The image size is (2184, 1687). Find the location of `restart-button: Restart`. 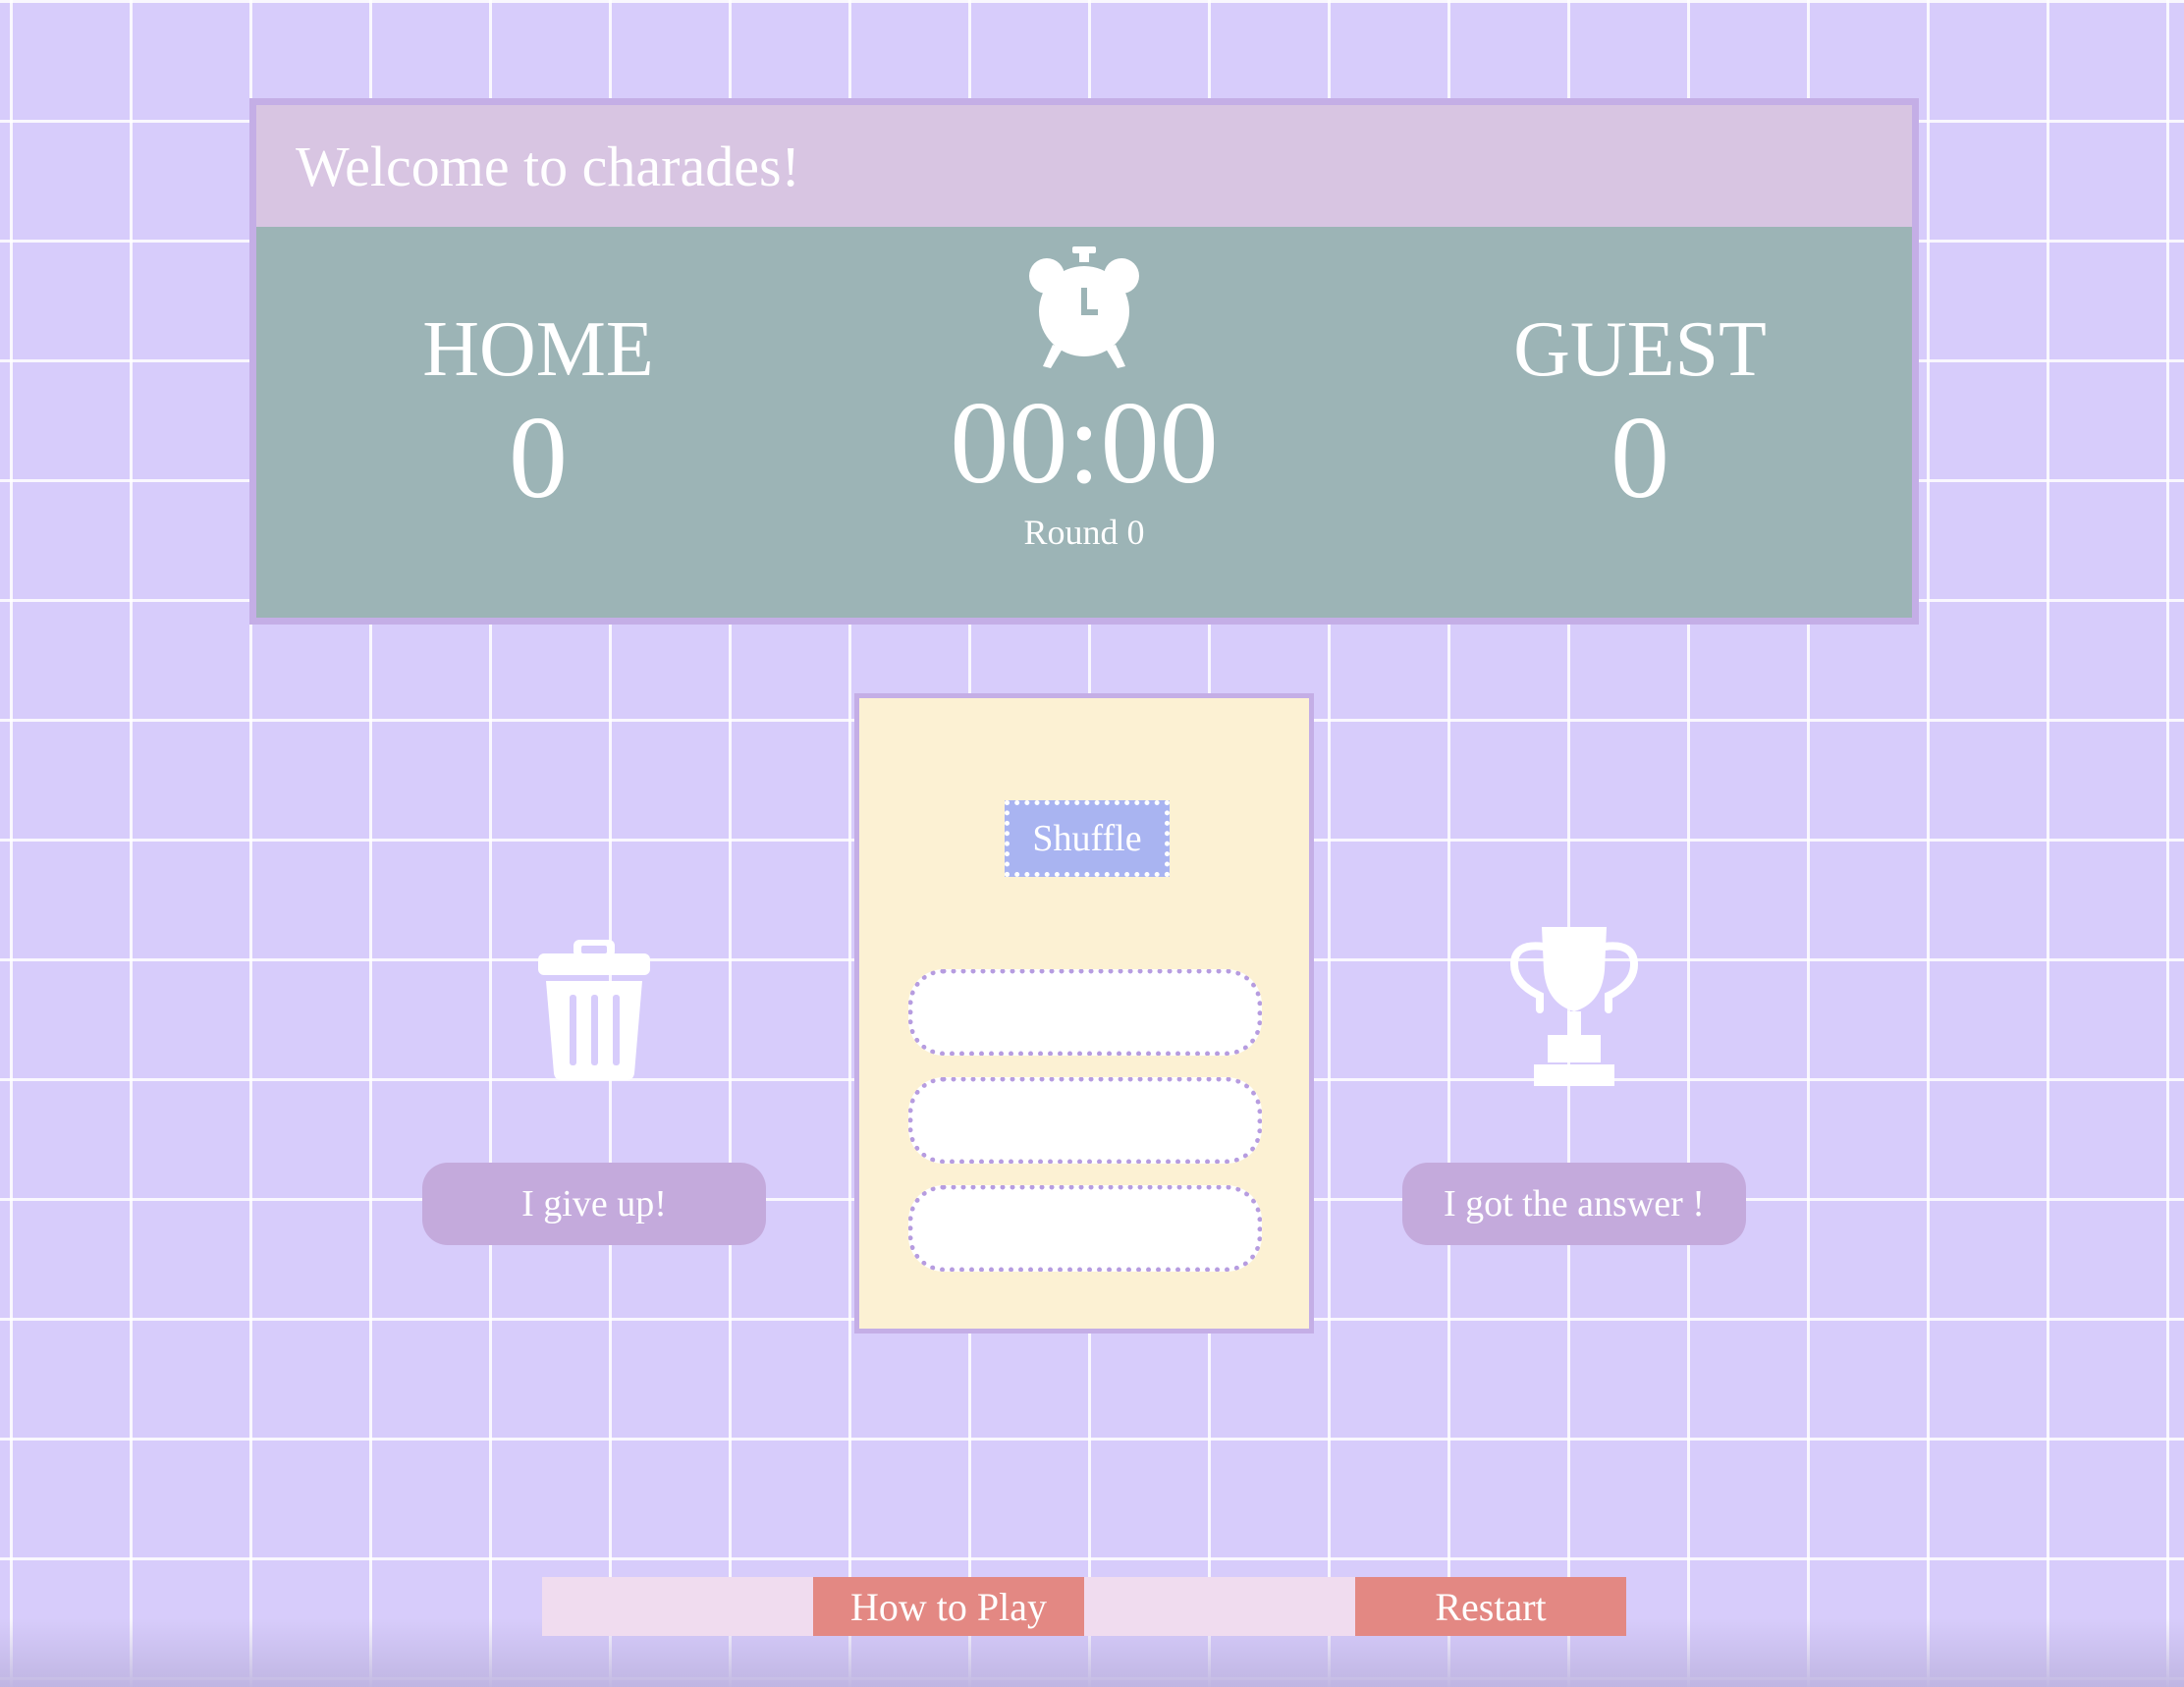

restart-button: Restart is located at coordinates (1490, 1606).